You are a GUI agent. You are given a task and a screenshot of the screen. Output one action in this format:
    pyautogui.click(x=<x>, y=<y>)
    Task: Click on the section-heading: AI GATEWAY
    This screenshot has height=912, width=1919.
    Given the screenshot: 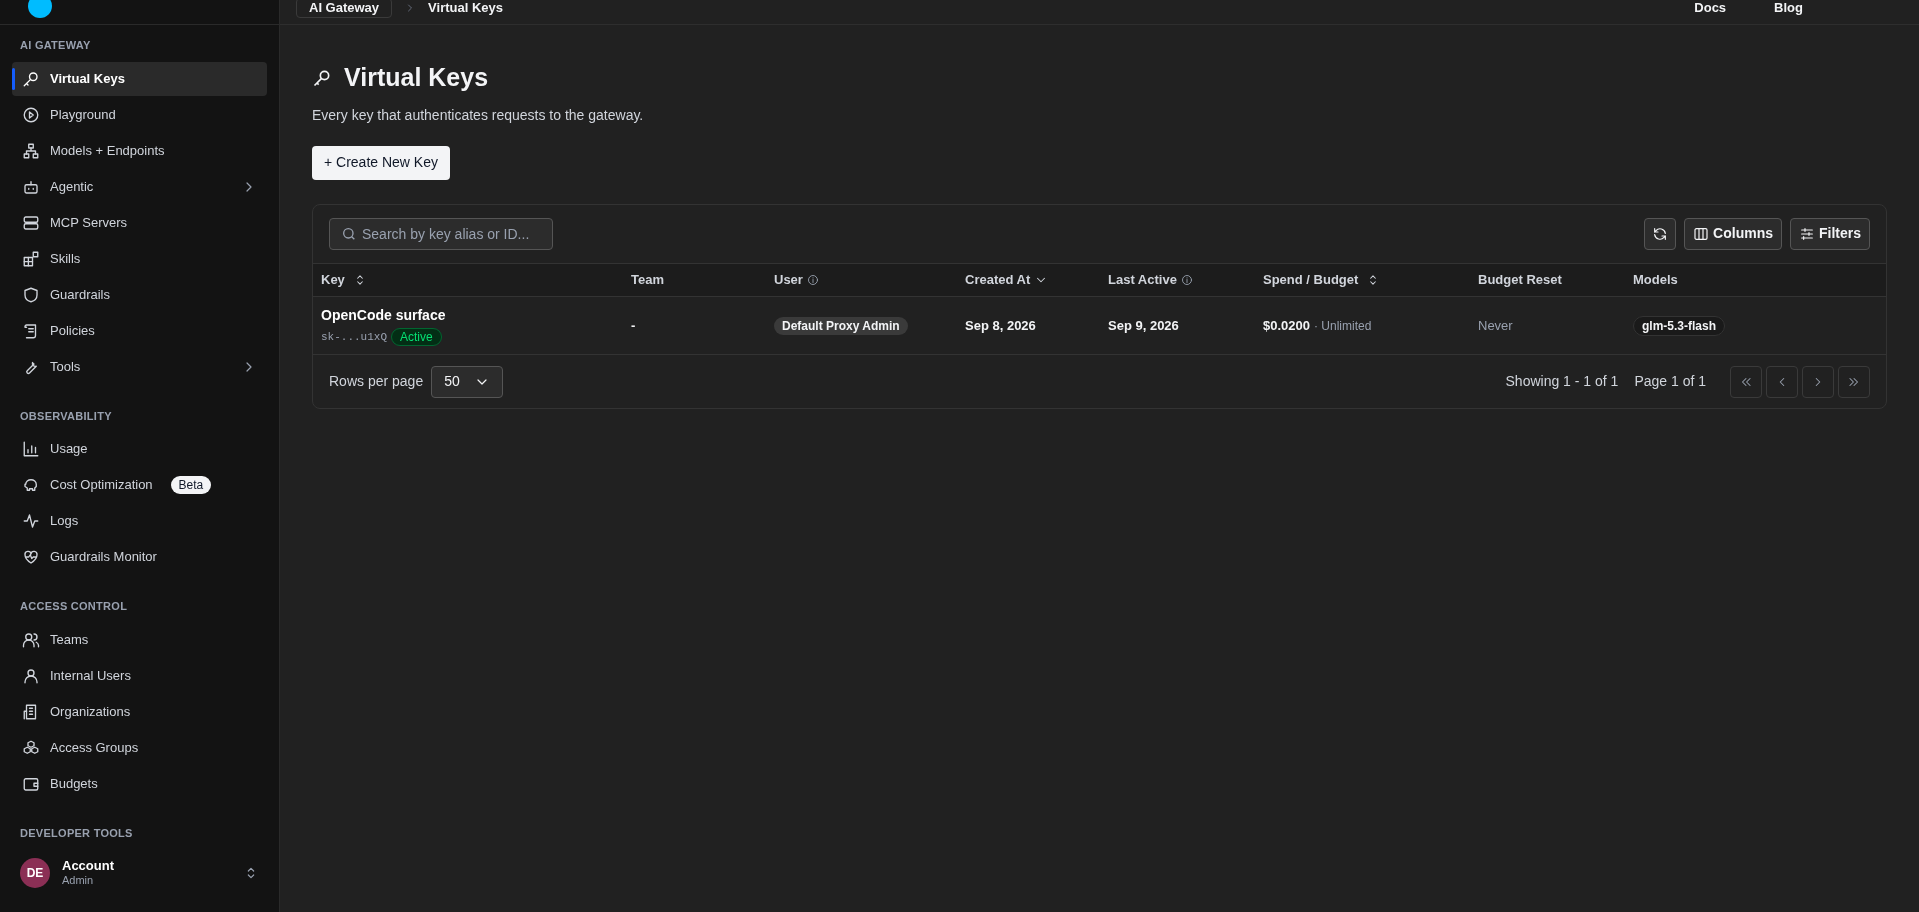 What is the action you would take?
    pyautogui.click(x=55, y=45)
    